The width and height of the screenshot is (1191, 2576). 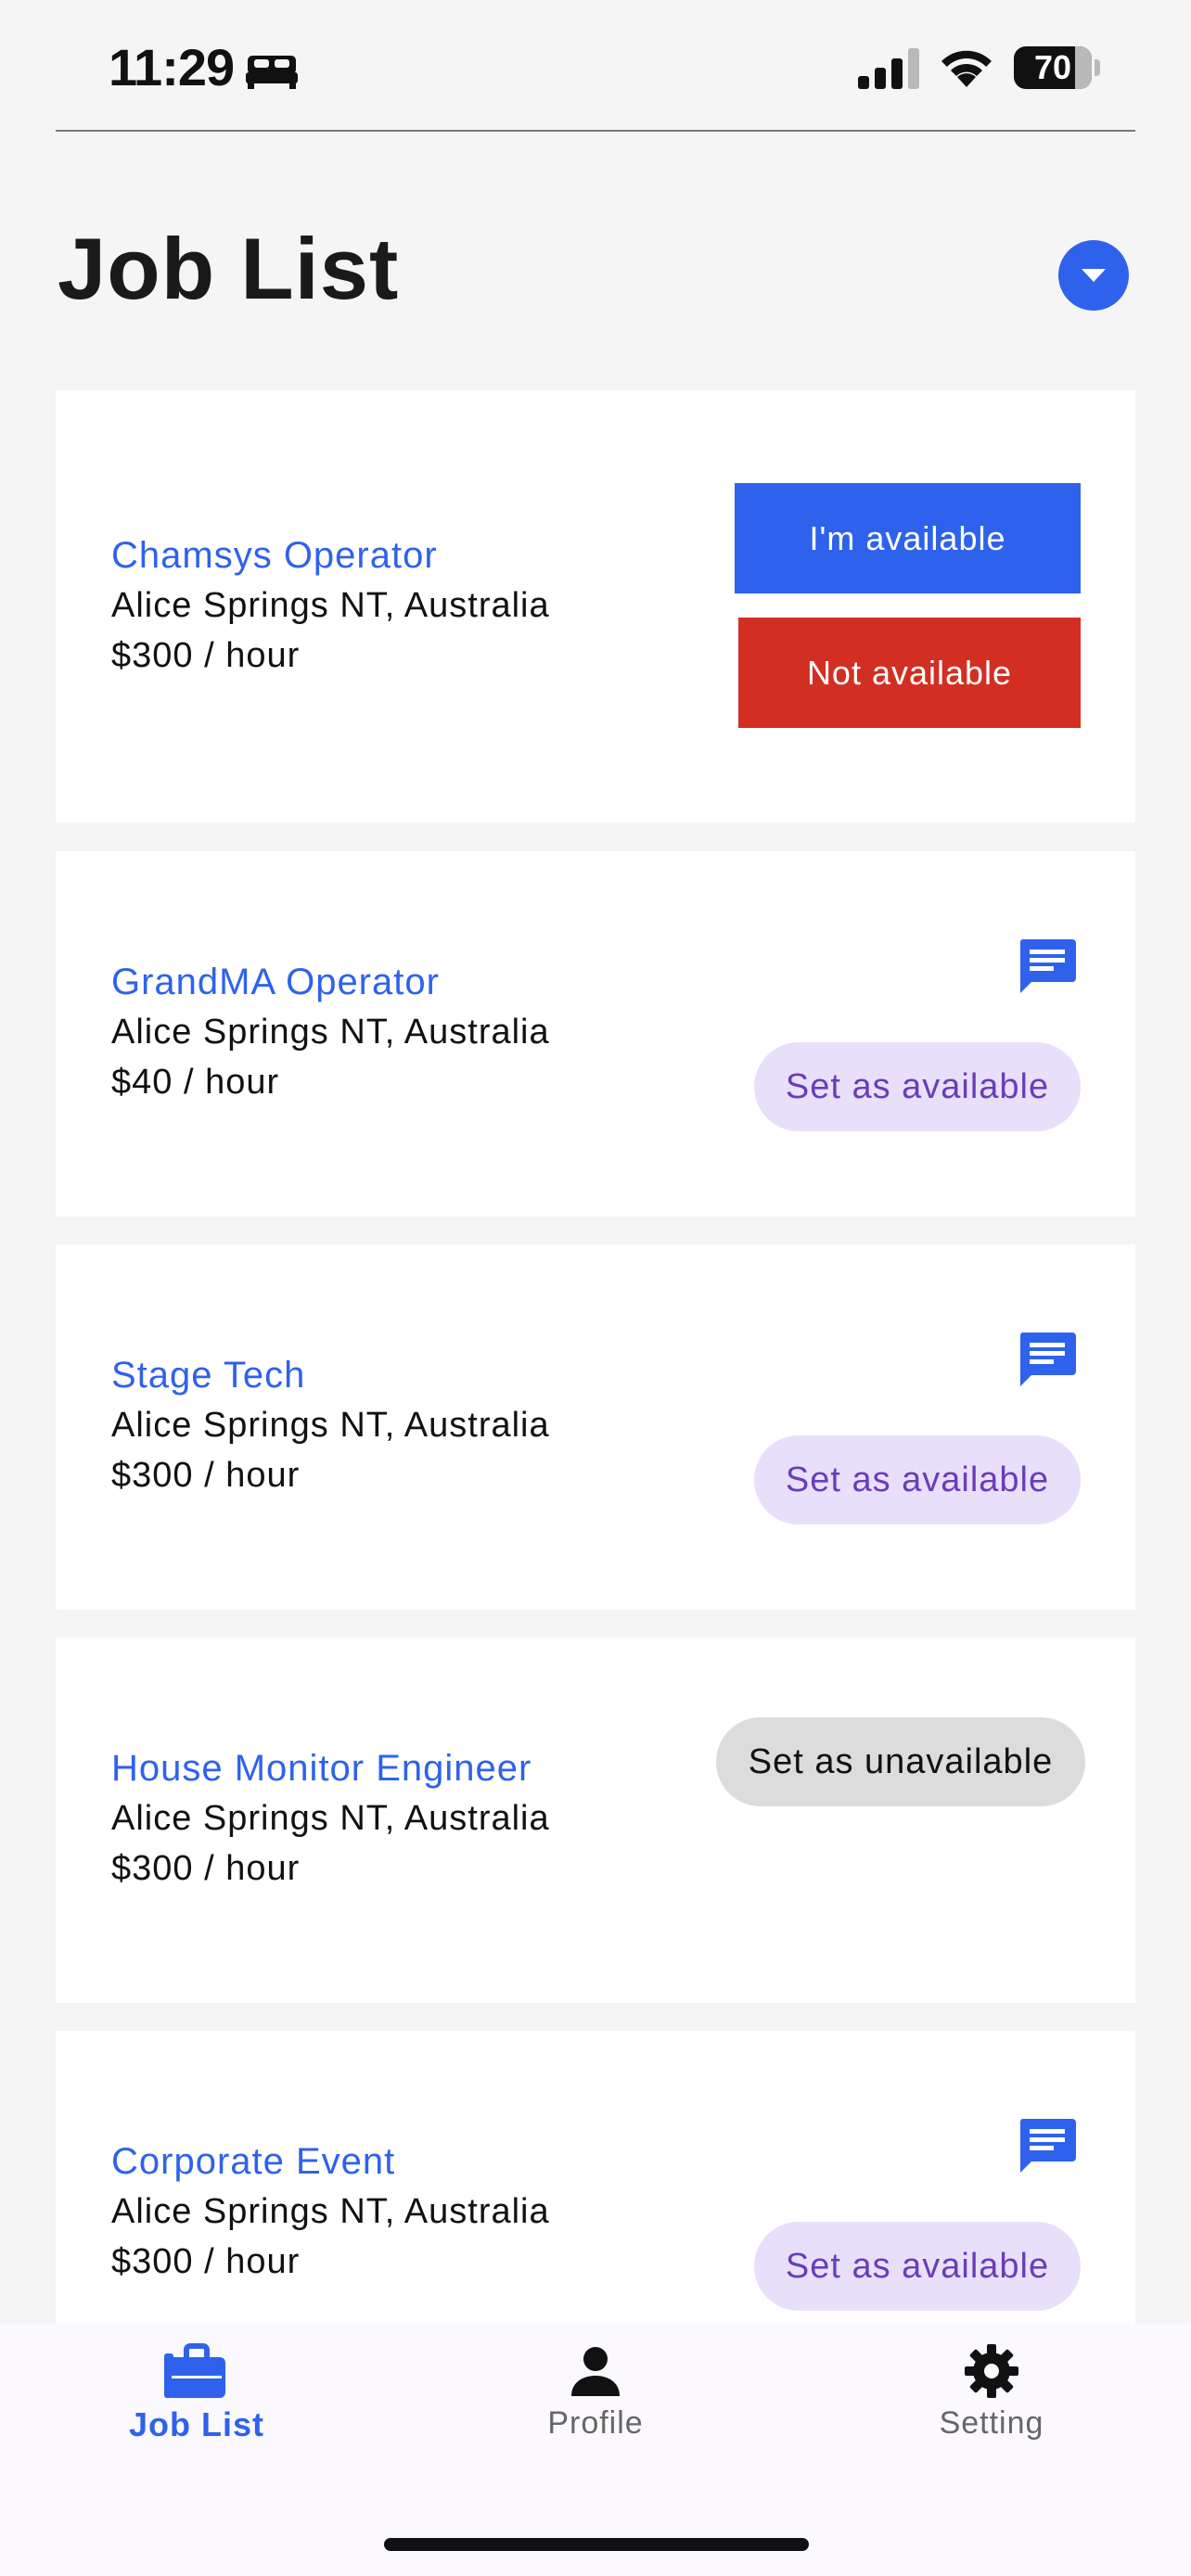 I want to click on tab-label: Job List, so click(x=196, y=2424).